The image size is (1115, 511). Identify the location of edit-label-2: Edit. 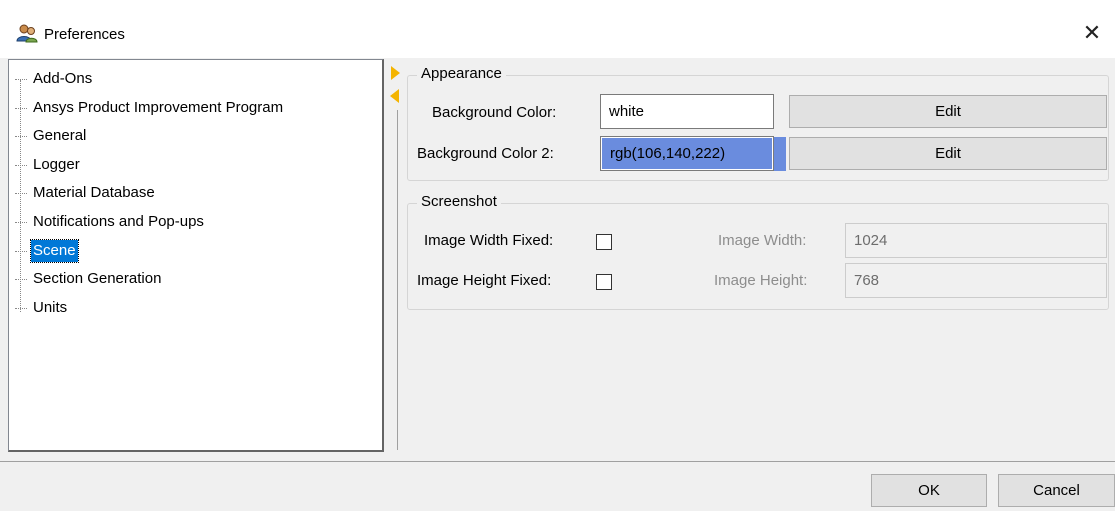
(948, 153).